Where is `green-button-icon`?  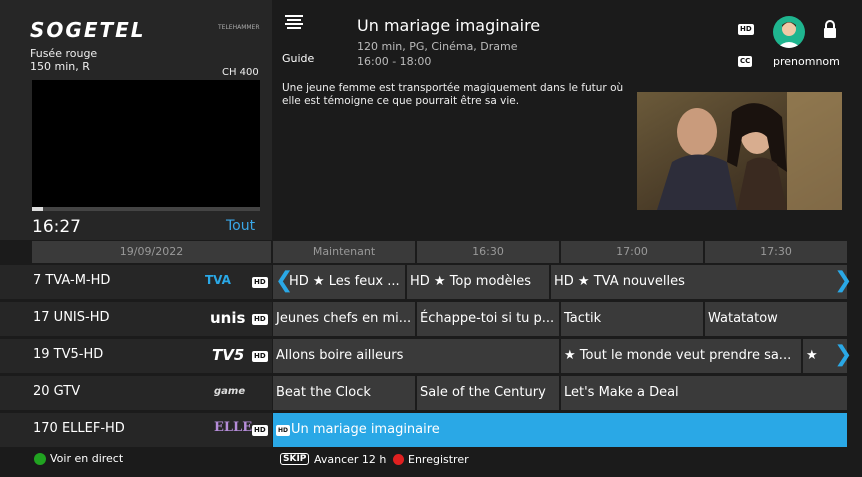 green-button-icon is located at coordinates (40, 459).